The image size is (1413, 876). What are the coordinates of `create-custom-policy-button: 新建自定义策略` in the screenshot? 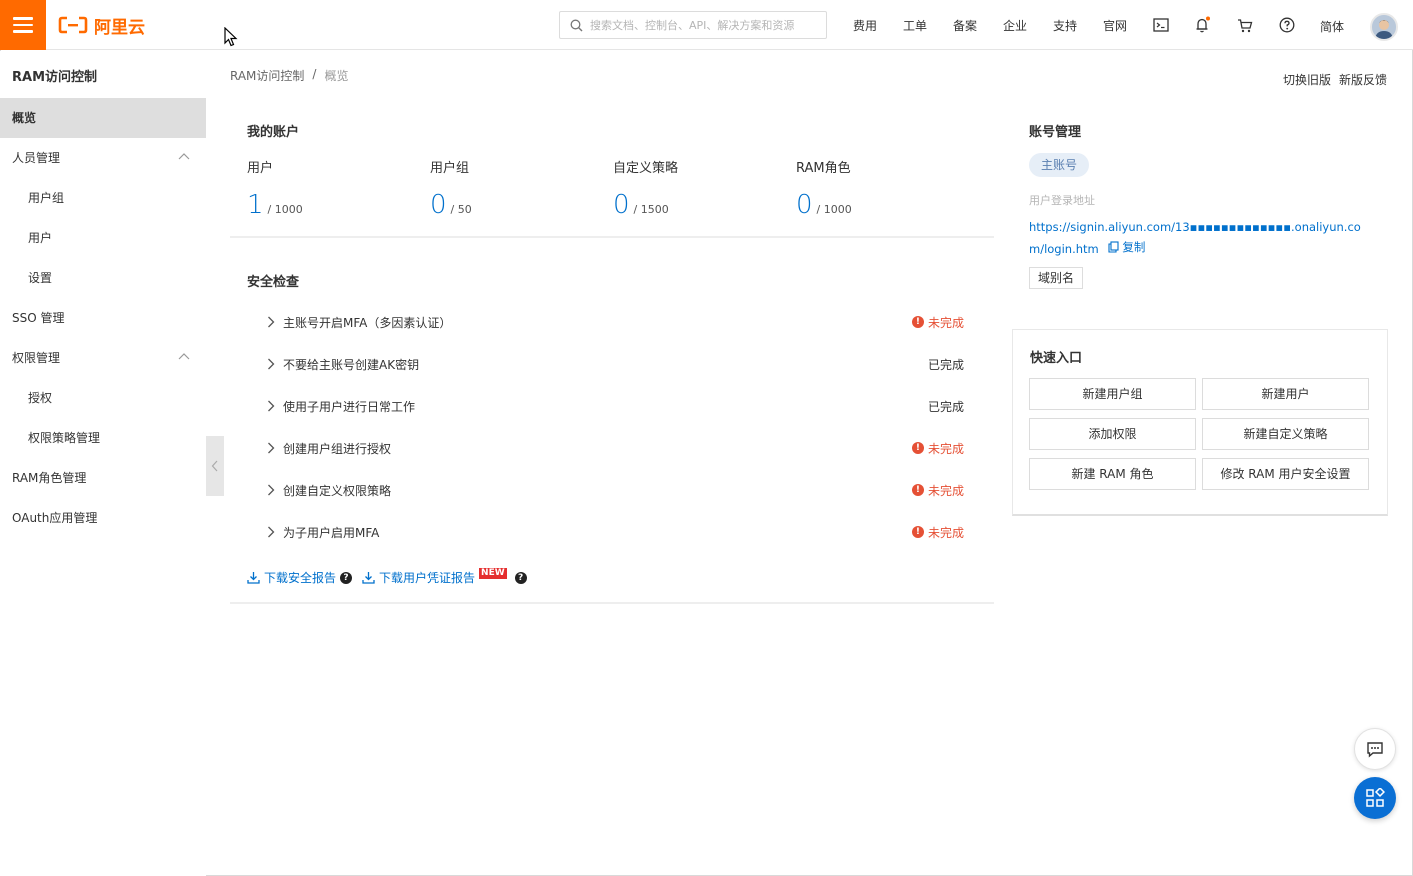 It's located at (1285, 434).